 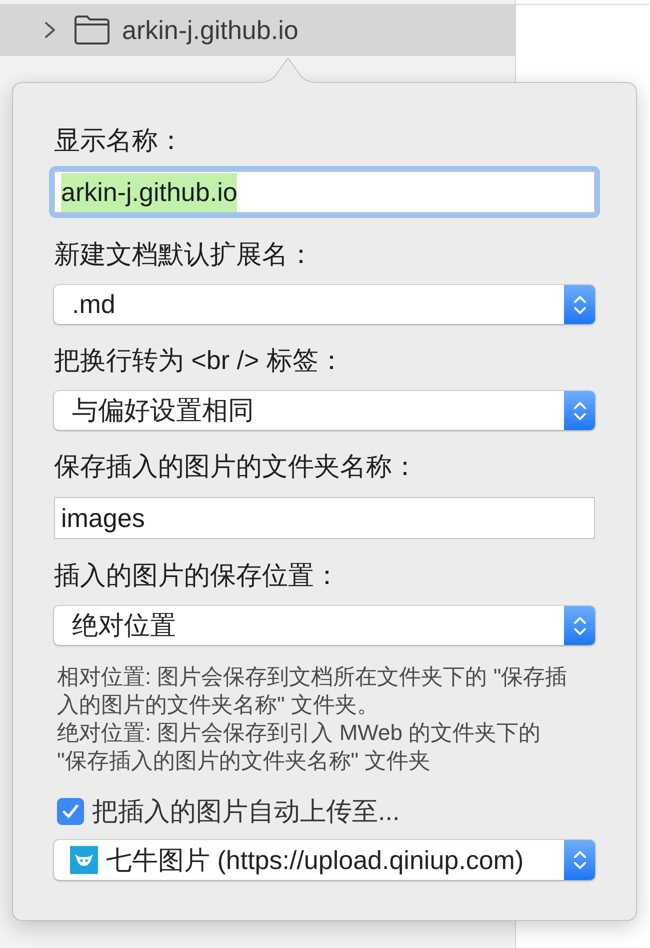 What do you see at coordinates (200, 360) in the screenshot?
I see `field-label: 把换行转为 <br /> 标签：` at bounding box center [200, 360].